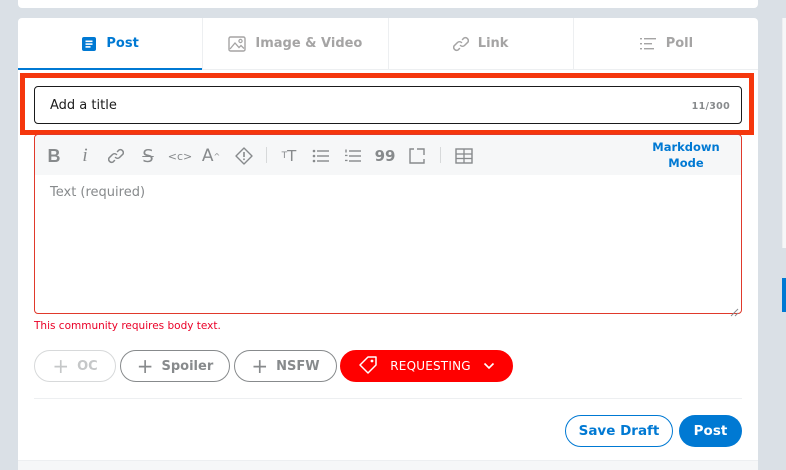 The height and width of the screenshot is (470, 786). Describe the element at coordinates (430, 366) in the screenshot. I see `flair-label: REQUESTING` at that location.